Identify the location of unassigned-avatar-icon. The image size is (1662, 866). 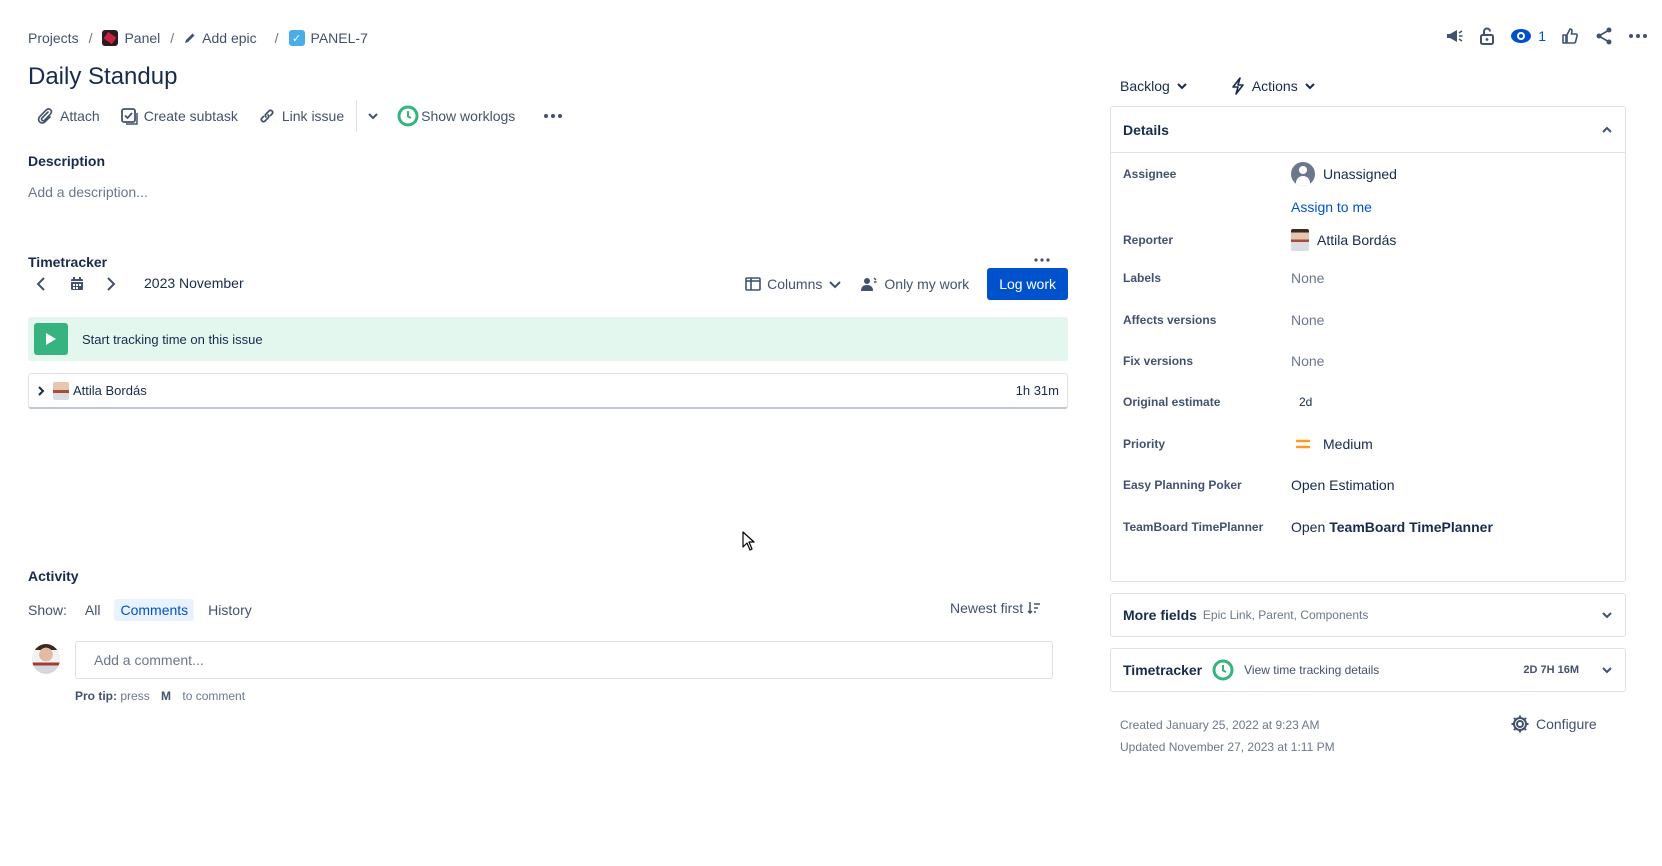
(1303, 174).